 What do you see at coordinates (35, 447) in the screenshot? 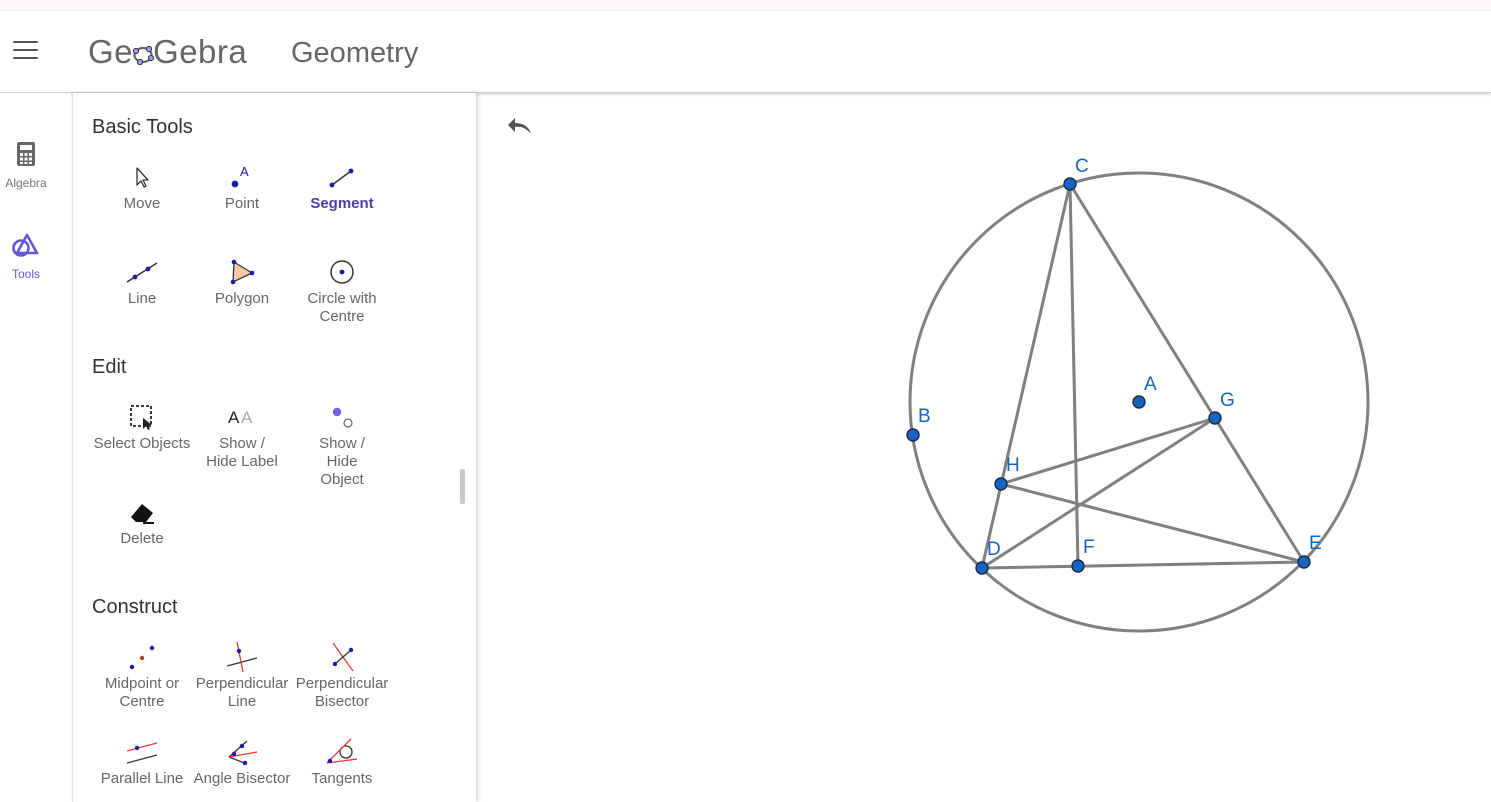
I see `side-rail: Algebra Tools` at bounding box center [35, 447].